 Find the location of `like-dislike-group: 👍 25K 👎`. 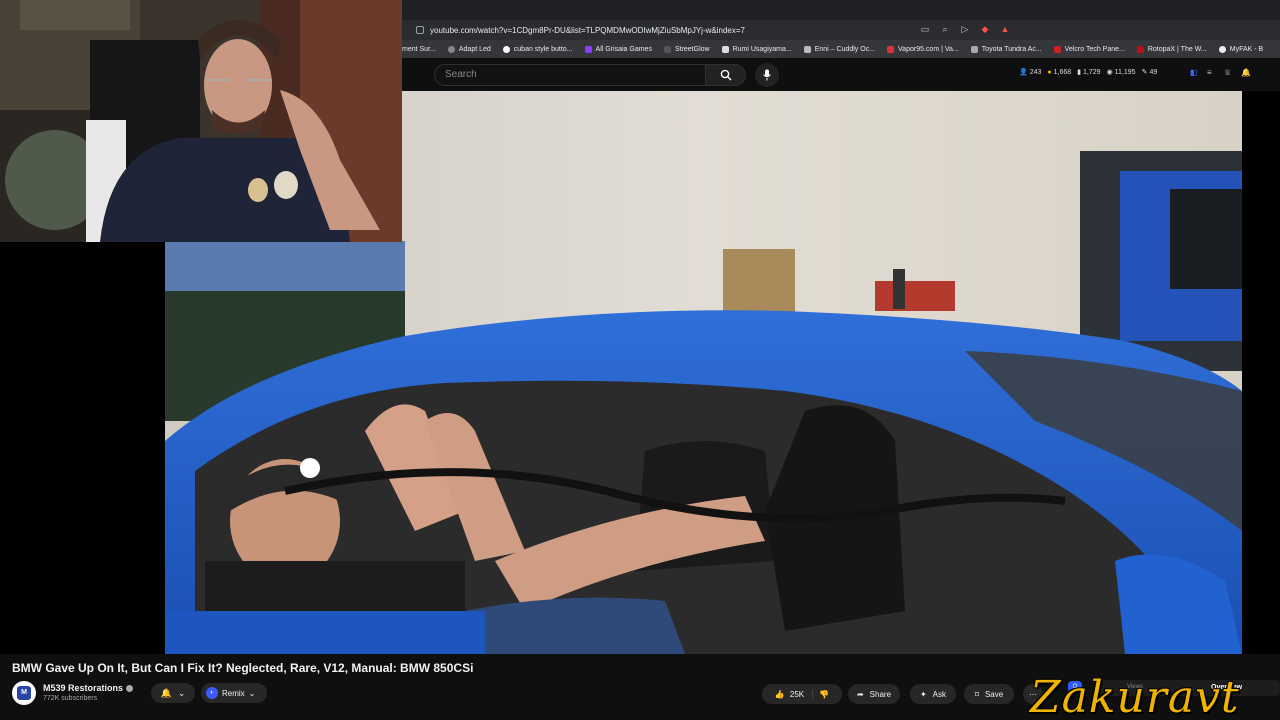

like-dislike-group: 👍 25K 👎 is located at coordinates (802, 694).